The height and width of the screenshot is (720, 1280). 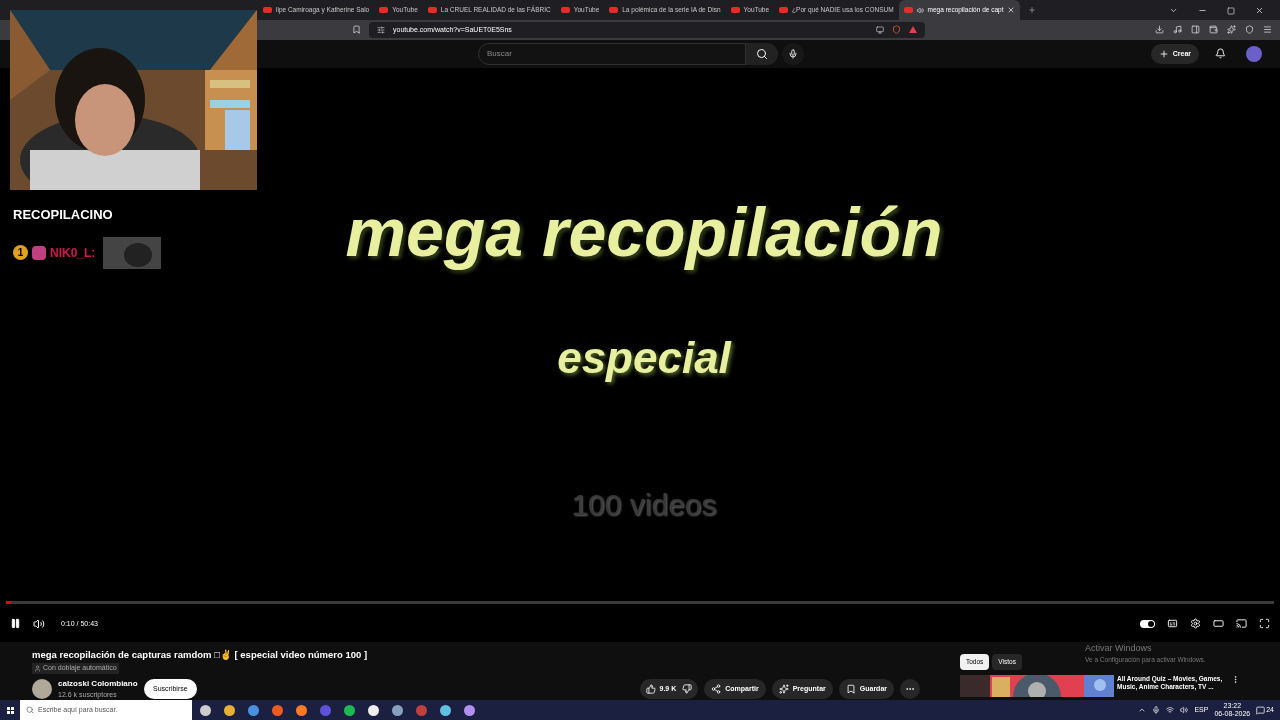 I want to click on dislike-icon, so click(x=687, y=688).